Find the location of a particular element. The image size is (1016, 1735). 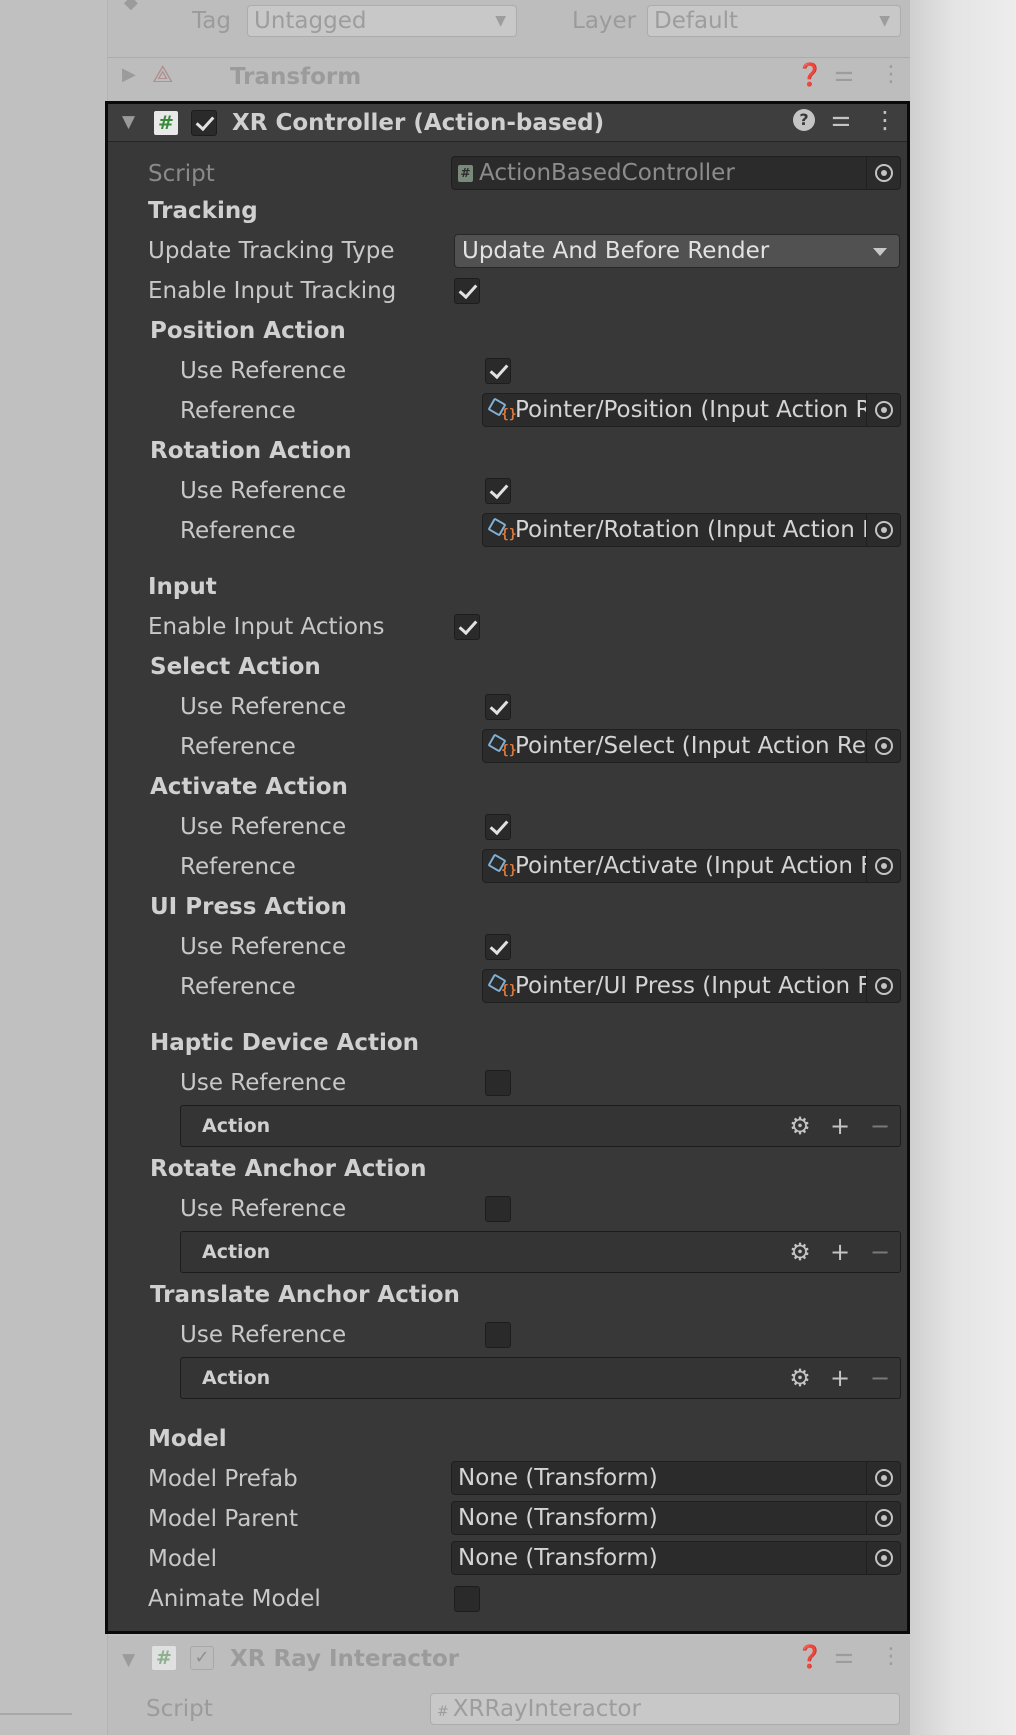

animate-model-label: Animate Model is located at coordinates (234, 1599).